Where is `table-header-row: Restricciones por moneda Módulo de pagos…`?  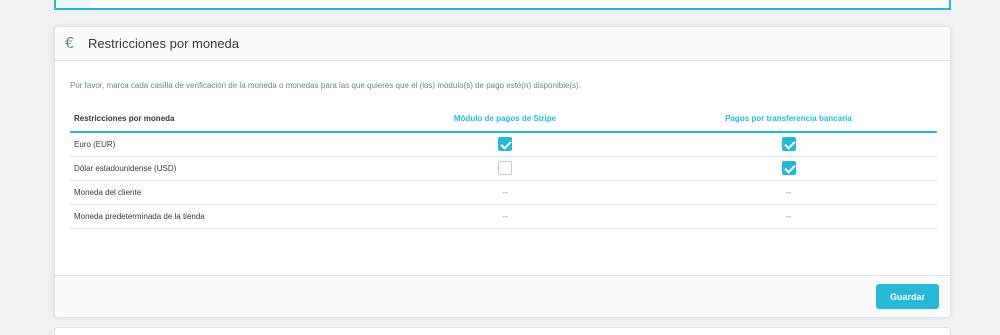
table-header-row: Restricciones por moneda Módulo de pagos… is located at coordinates (503, 119).